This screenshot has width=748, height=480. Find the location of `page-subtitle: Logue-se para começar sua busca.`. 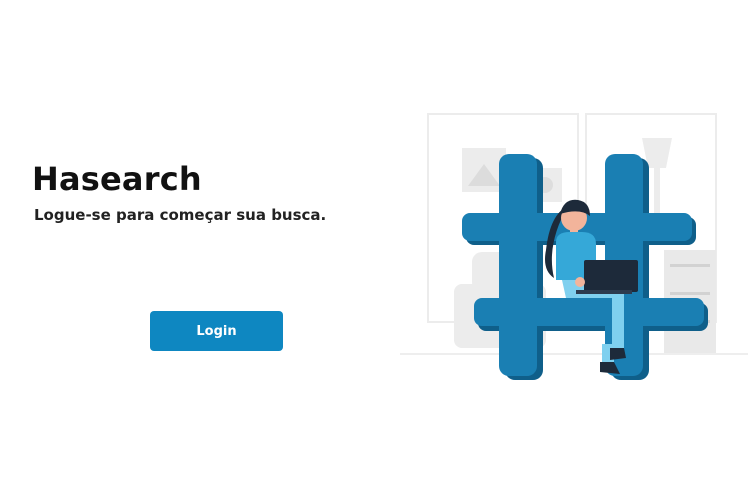

page-subtitle: Logue-se para começar sua busca. is located at coordinates (180, 215).